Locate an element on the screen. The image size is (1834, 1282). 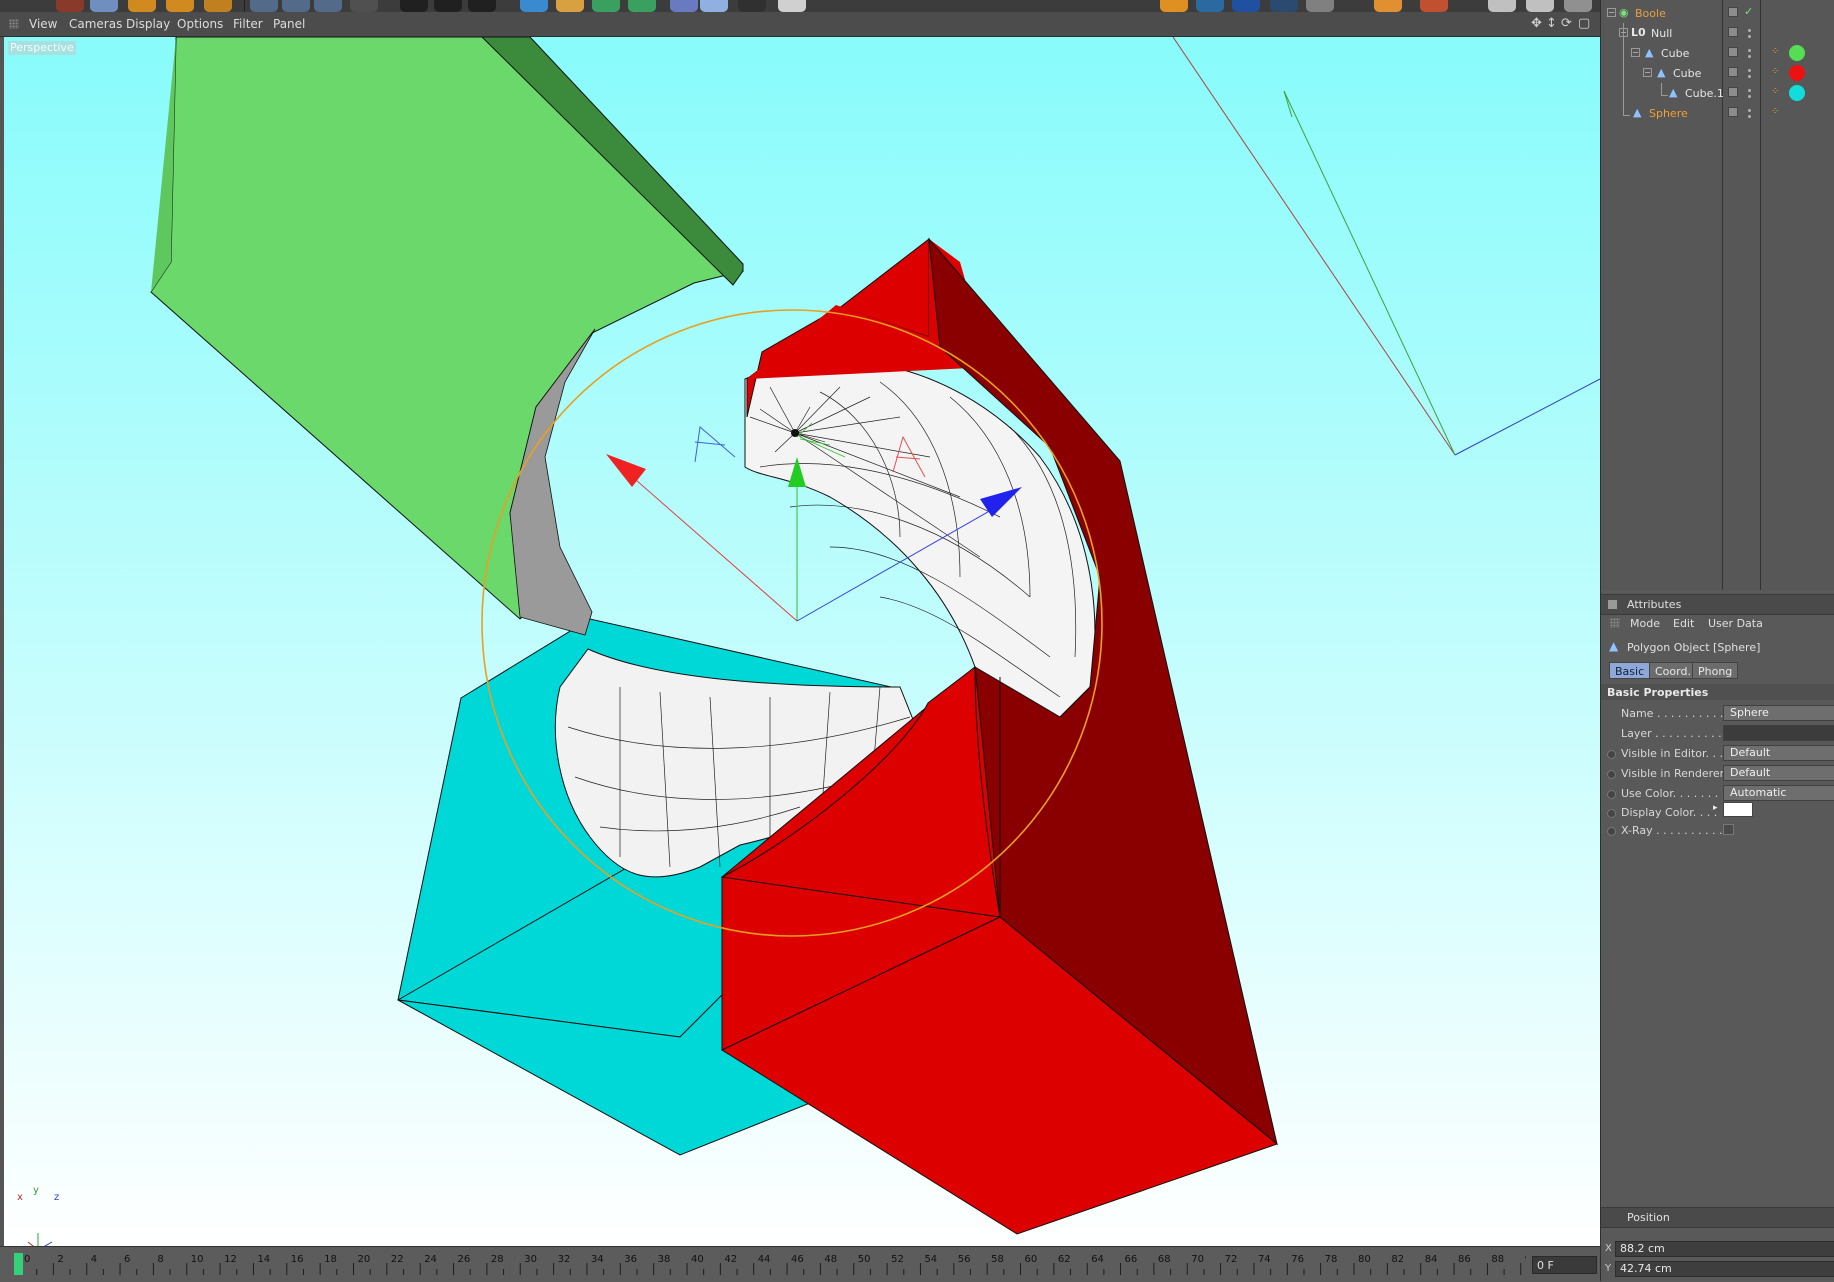
motion-tracker-icon is located at coordinates (1320, 6).